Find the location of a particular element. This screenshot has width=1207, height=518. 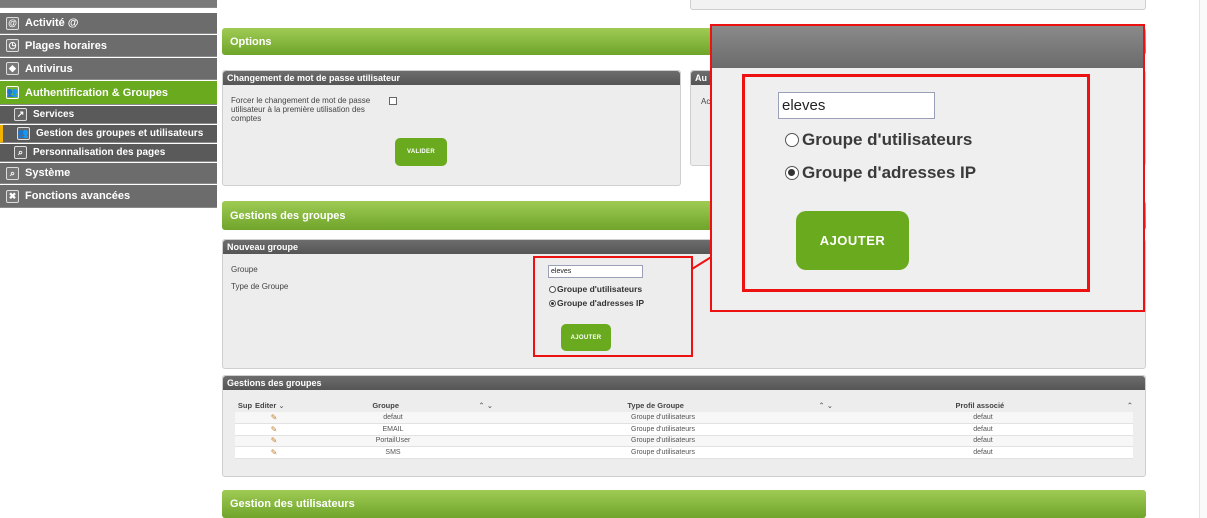

zoom-radio-group-users: Groupe d'utilisateurs is located at coordinates (878, 140).